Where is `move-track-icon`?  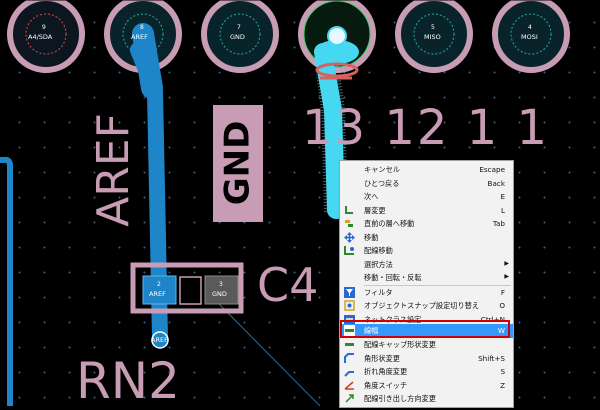
move-track-icon is located at coordinates (349, 250).